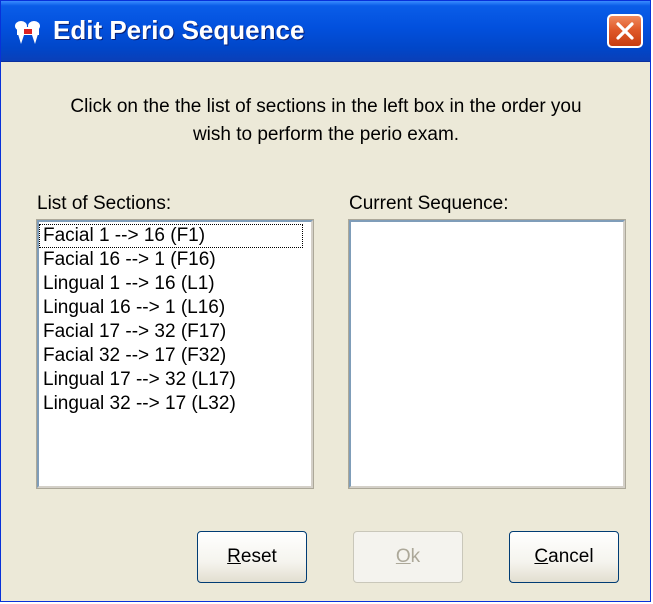  I want to click on list-item: Lingual 17 --> 32 (L17), so click(175, 380).